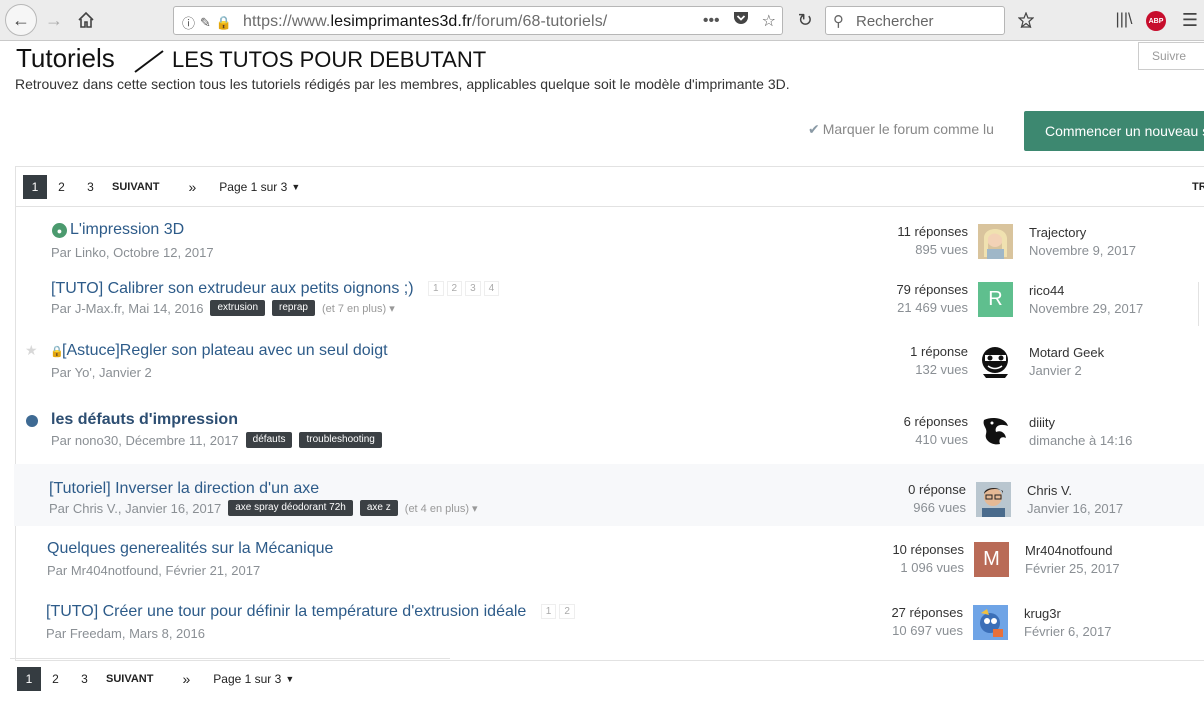 This screenshot has height=706, width=1204. What do you see at coordinates (917, 621) in the screenshot?
I see `topic-stats: 27 réponses 10 697 vues` at bounding box center [917, 621].